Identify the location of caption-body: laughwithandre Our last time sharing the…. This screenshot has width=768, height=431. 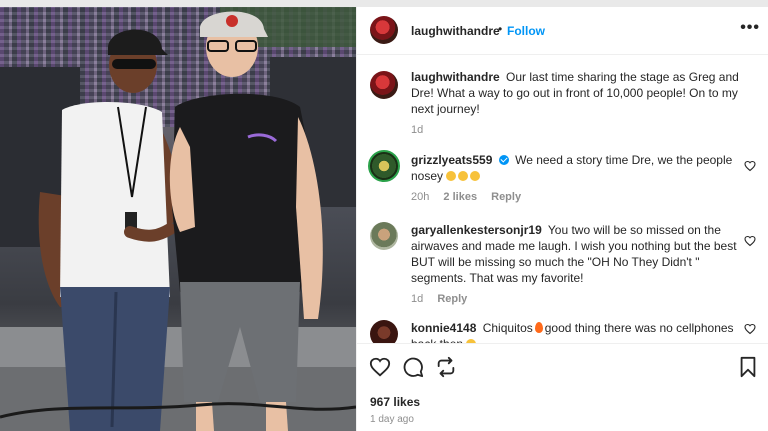
(583, 103).